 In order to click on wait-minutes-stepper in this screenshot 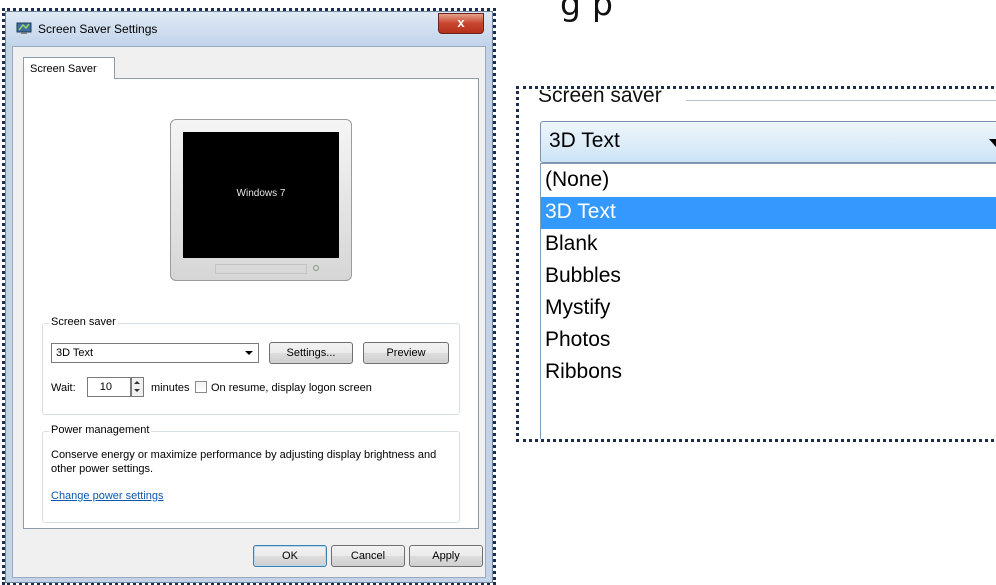, I will do `click(137, 387)`.